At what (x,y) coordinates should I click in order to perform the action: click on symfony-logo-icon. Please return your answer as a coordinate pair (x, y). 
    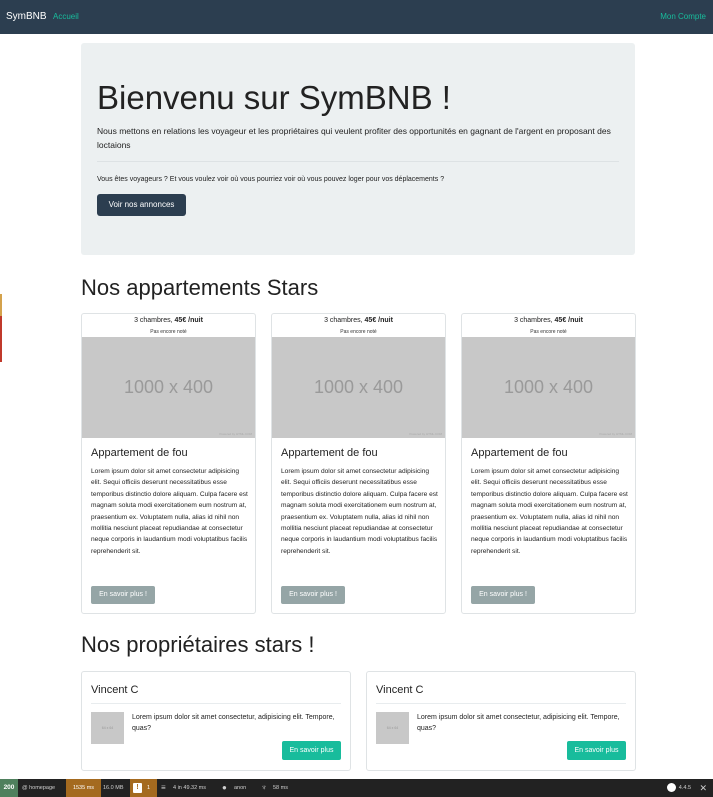
    Looking at the image, I should click on (671, 787).